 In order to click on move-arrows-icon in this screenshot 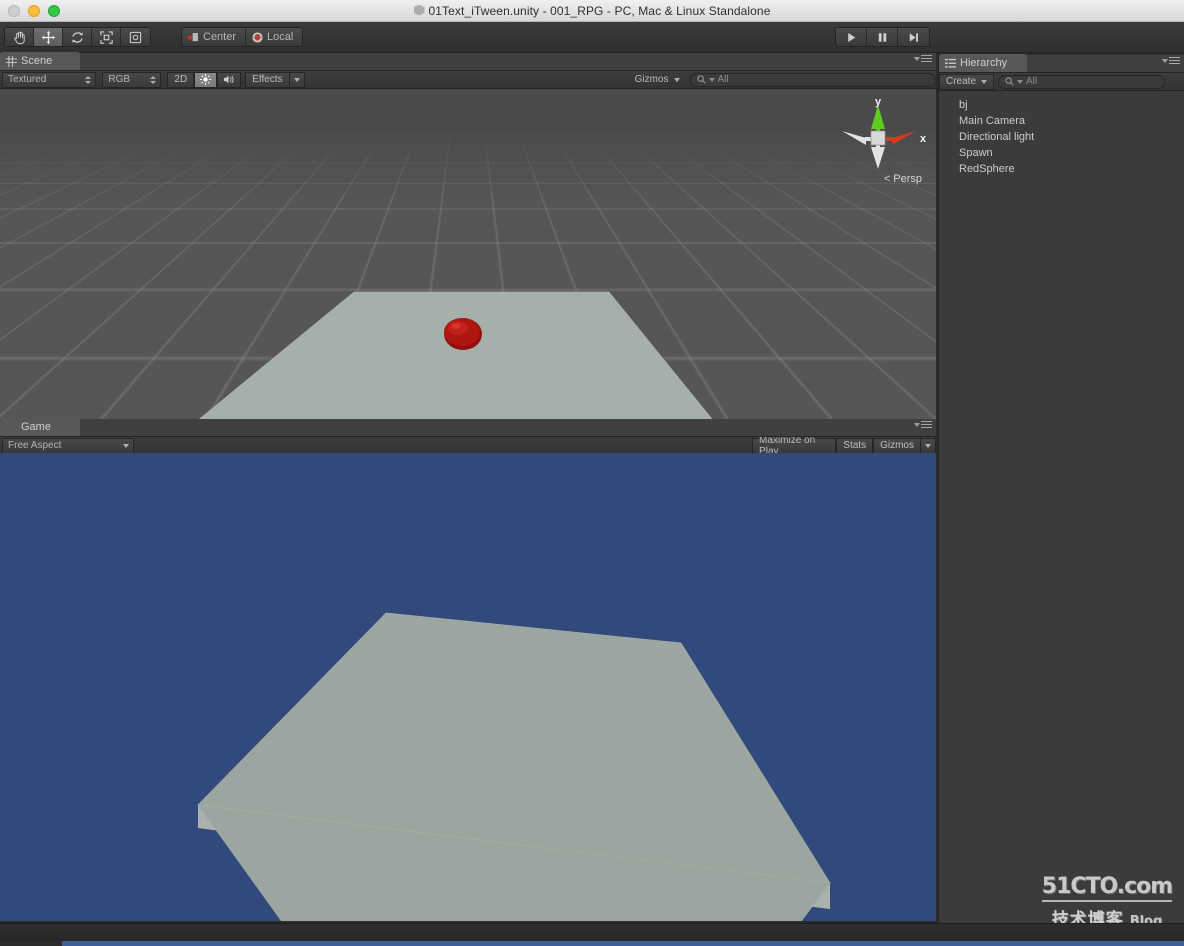, I will do `click(48, 37)`.